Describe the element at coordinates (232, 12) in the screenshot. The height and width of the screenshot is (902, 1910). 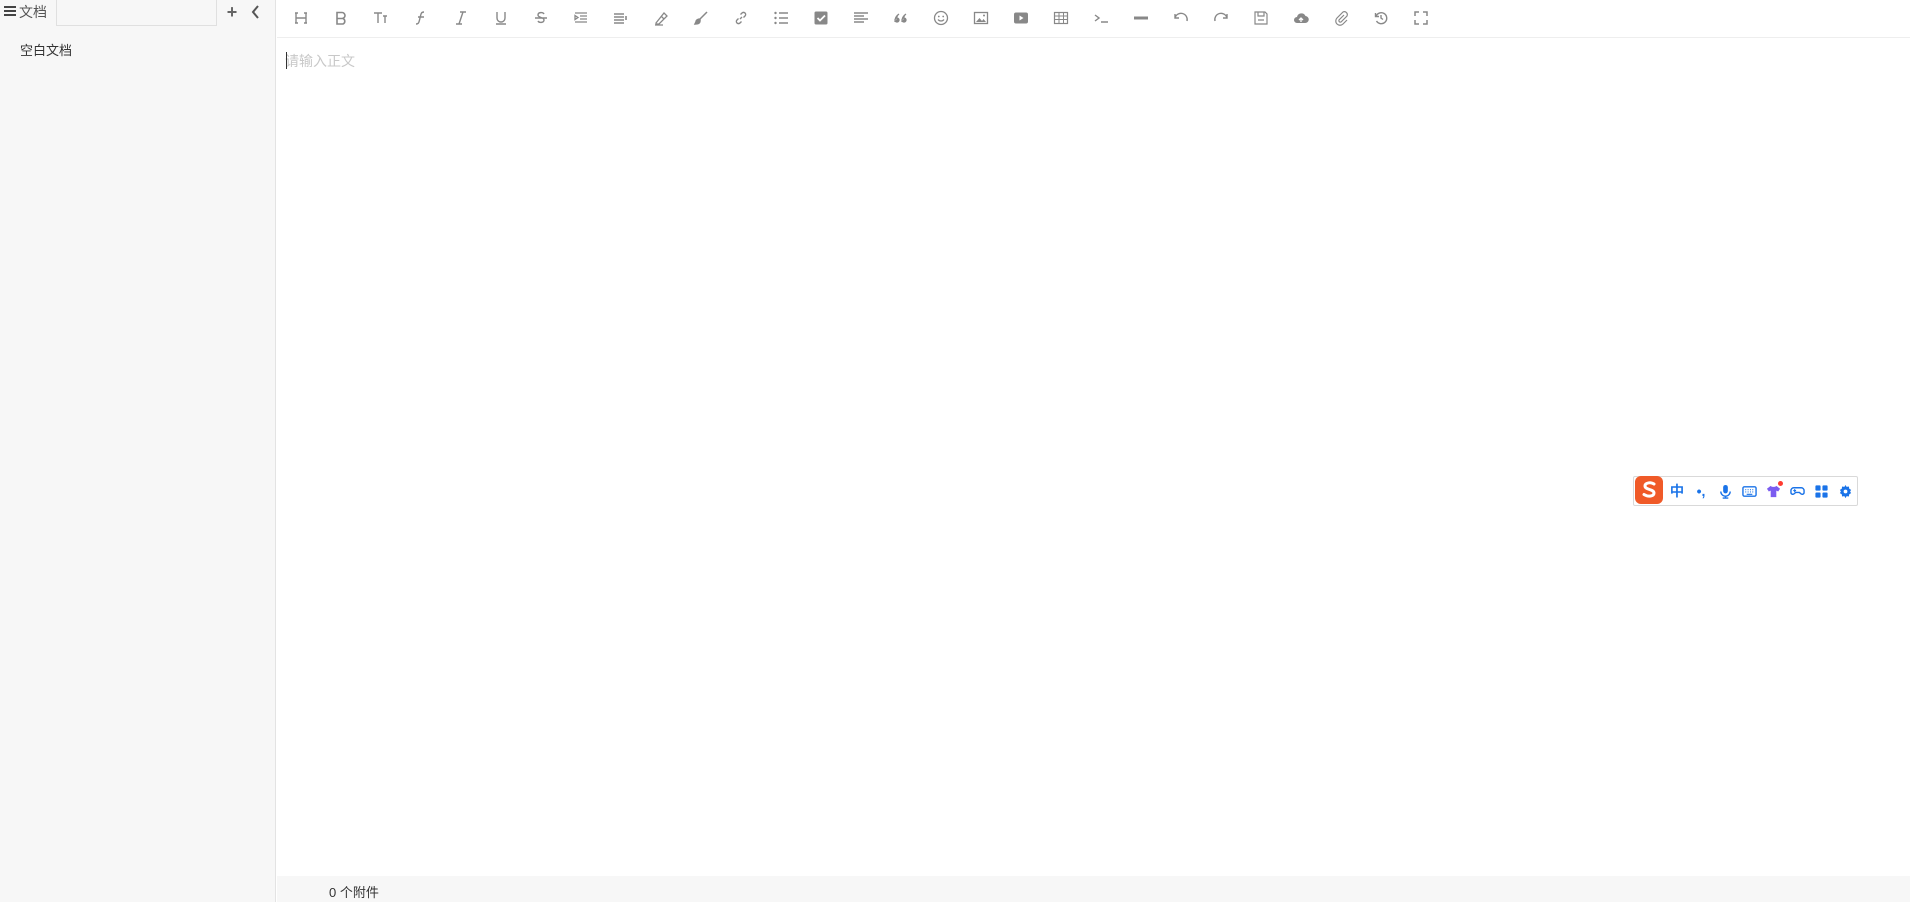
I see `add-document-button: +` at that location.